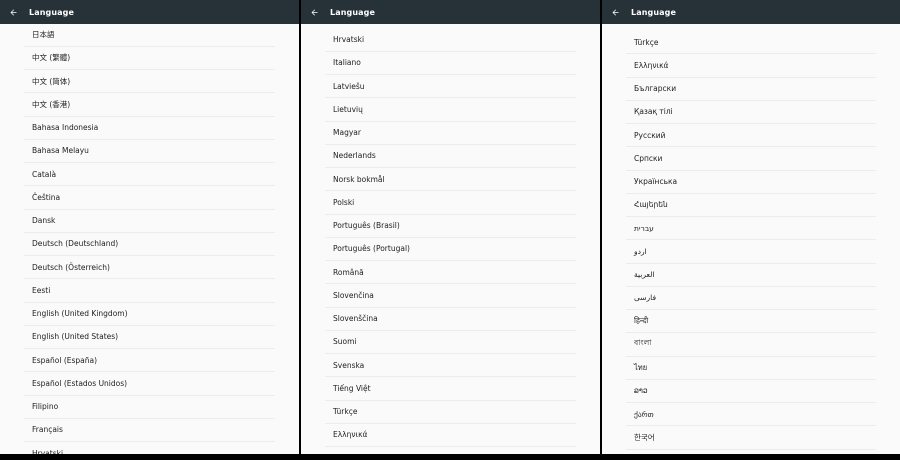 The width and height of the screenshot is (900, 460). I want to click on language-item: Español (España), so click(149, 361).